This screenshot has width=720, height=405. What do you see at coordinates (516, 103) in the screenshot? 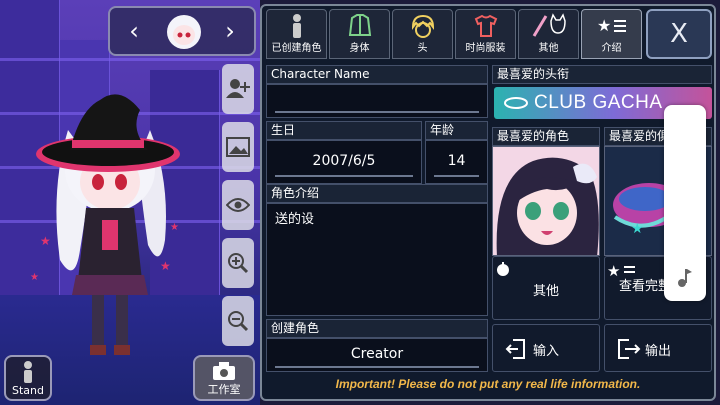
I see `planet-ring-icon` at bounding box center [516, 103].